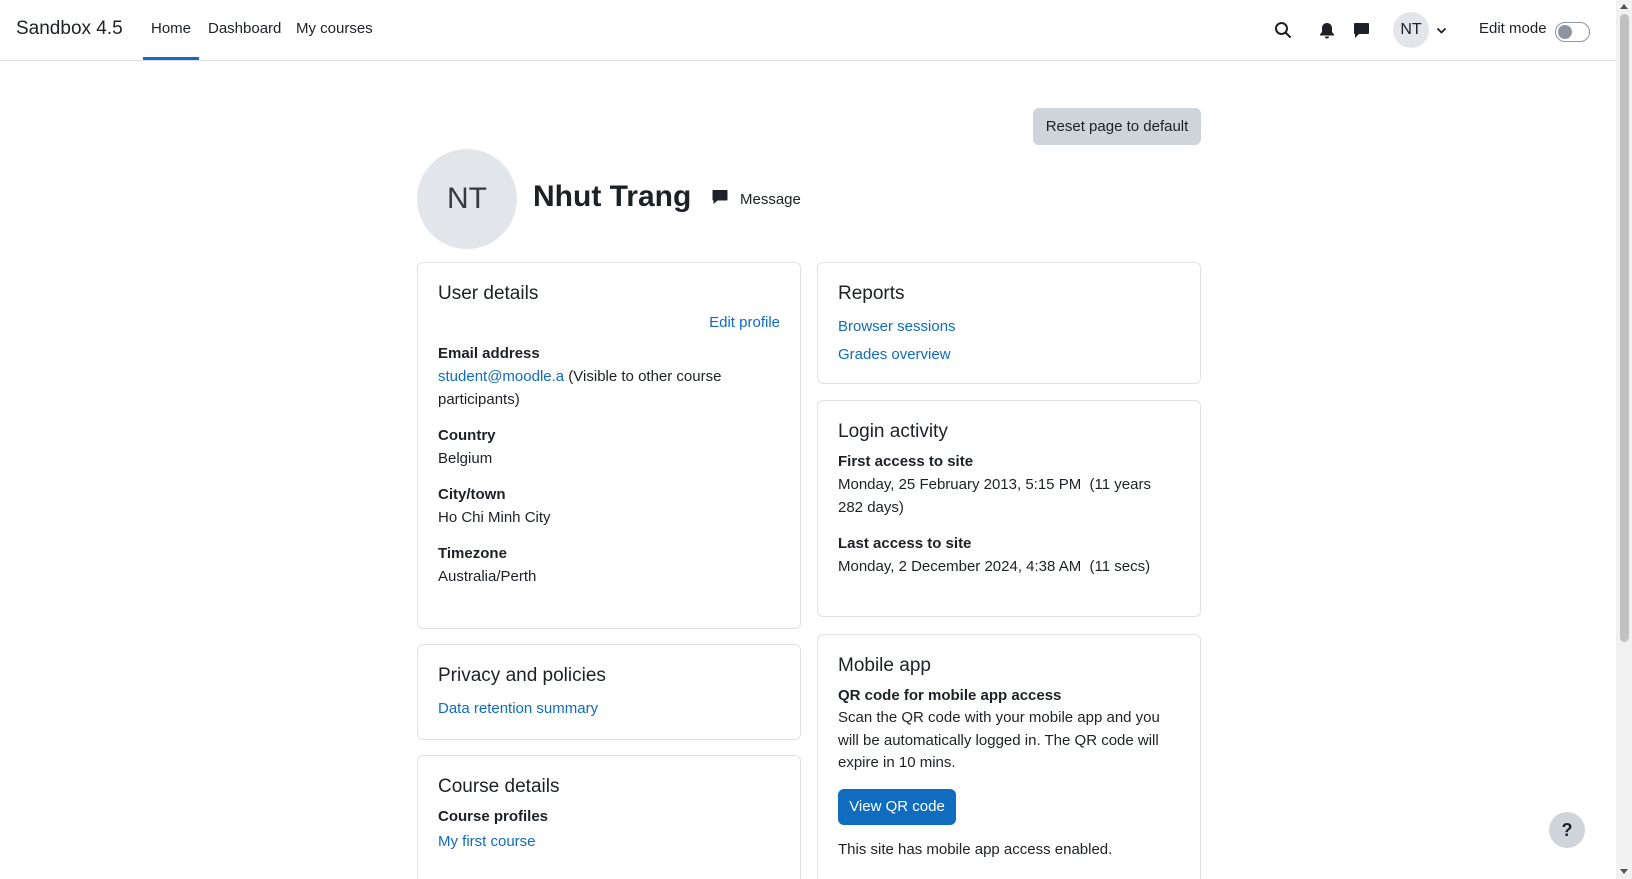  What do you see at coordinates (609, 842) in the screenshot?
I see `course-link: My first course` at bounding box center [609, 842].